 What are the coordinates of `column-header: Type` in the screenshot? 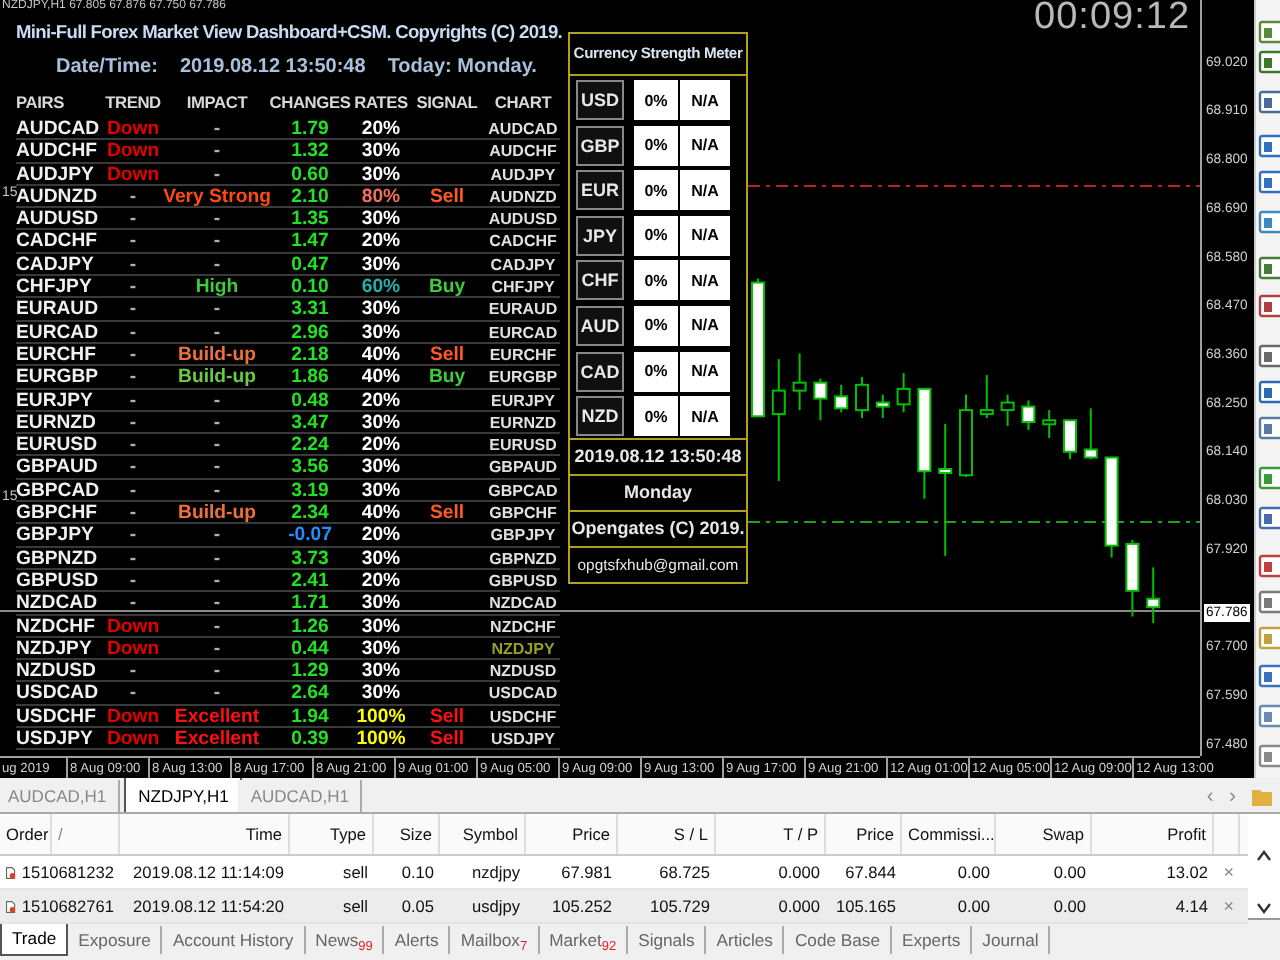 It's located at (332, 834).